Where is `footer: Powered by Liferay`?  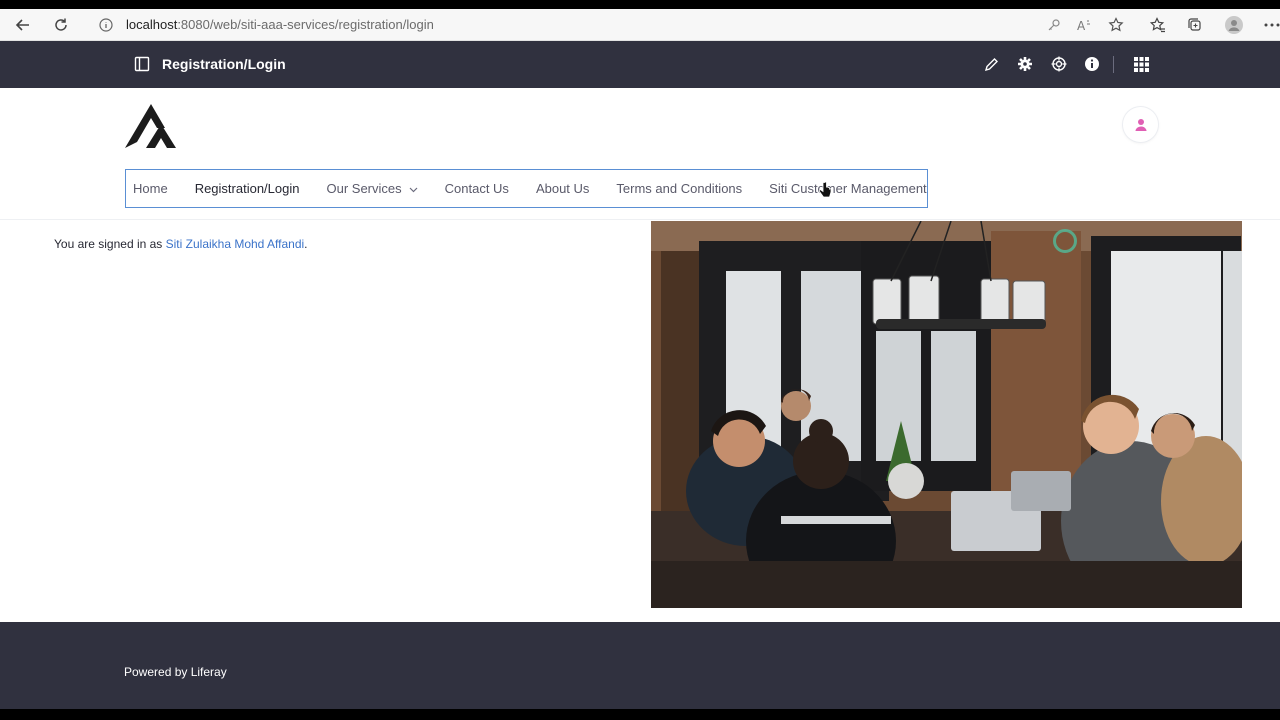
footer: Powered by Liferay is located at coordinates (640, 665).